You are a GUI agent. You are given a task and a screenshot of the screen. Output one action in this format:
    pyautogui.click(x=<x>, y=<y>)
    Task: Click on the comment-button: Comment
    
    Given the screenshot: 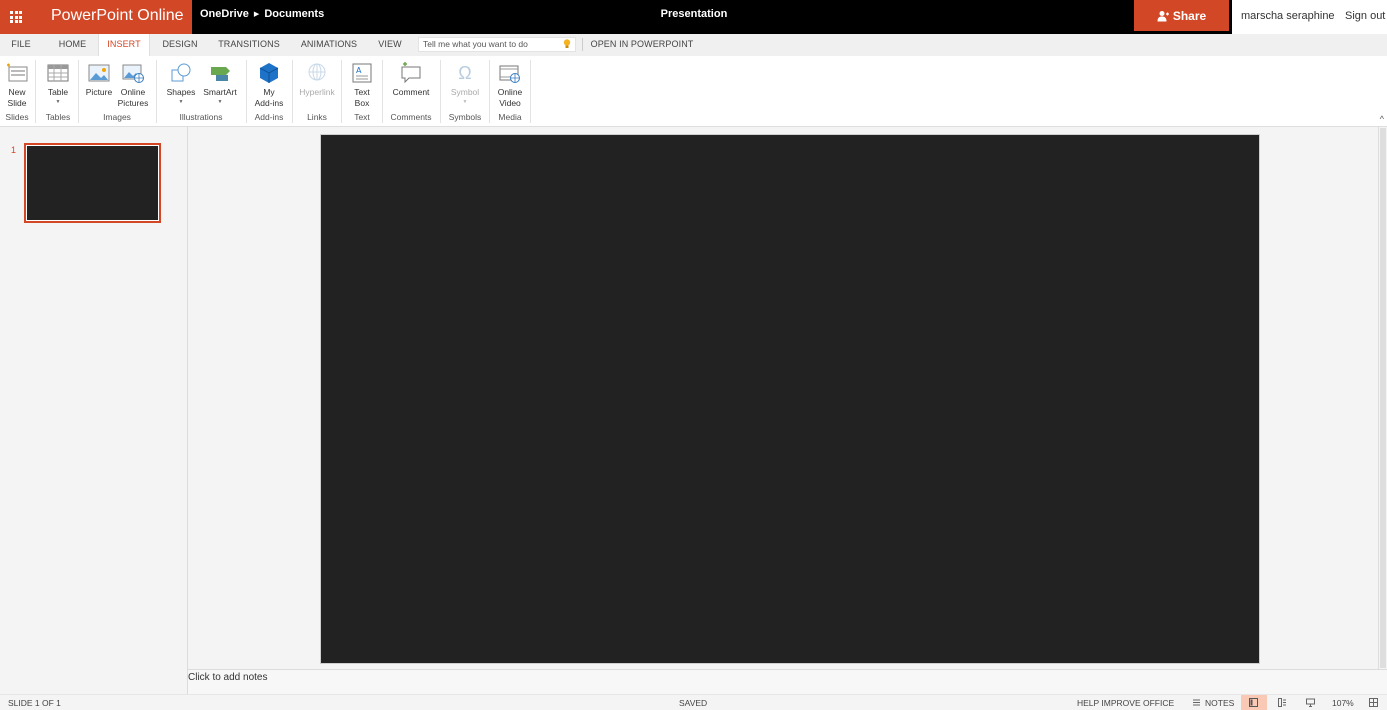 What is the action you would take?
    pyautogui.click(x=411, y=77)
    